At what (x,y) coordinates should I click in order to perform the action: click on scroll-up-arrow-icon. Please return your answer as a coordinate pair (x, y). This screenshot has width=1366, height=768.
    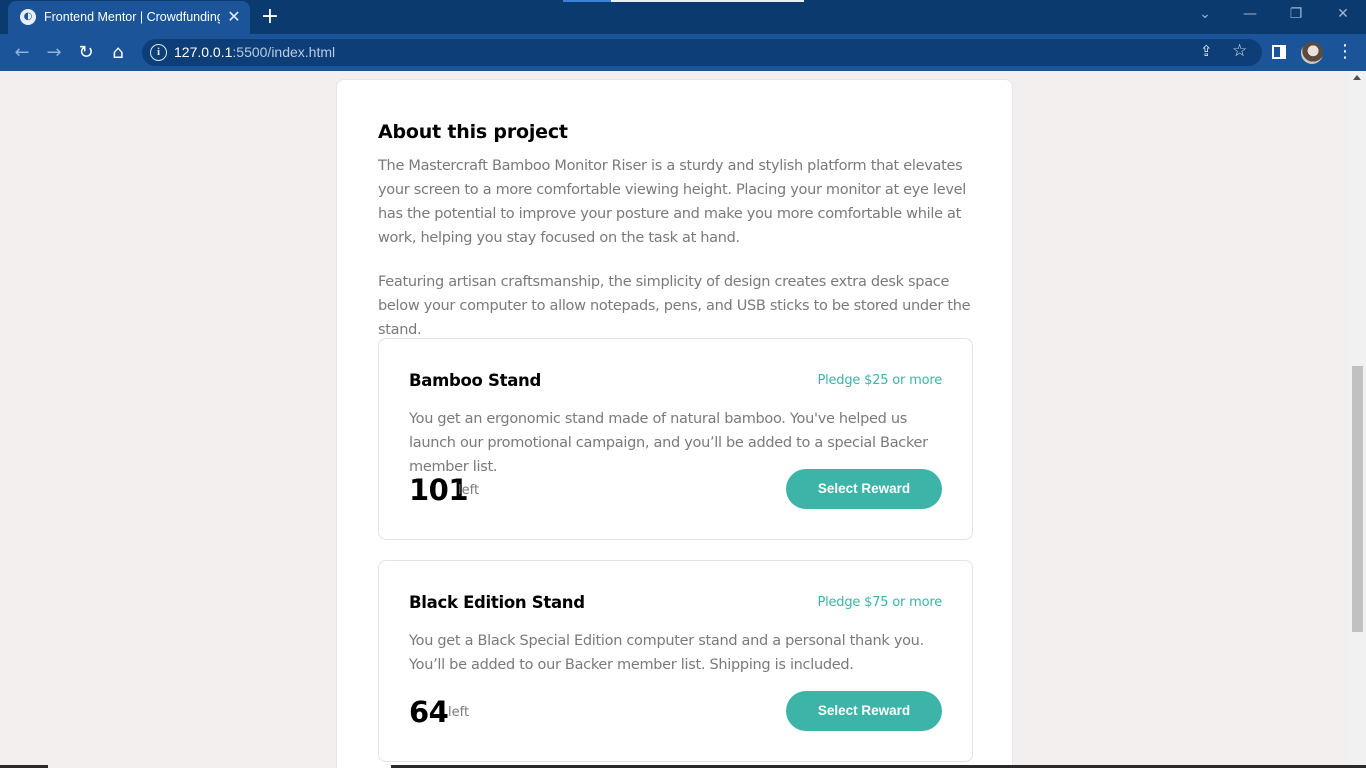
    Looking at the image, I should click on (1357, 77).